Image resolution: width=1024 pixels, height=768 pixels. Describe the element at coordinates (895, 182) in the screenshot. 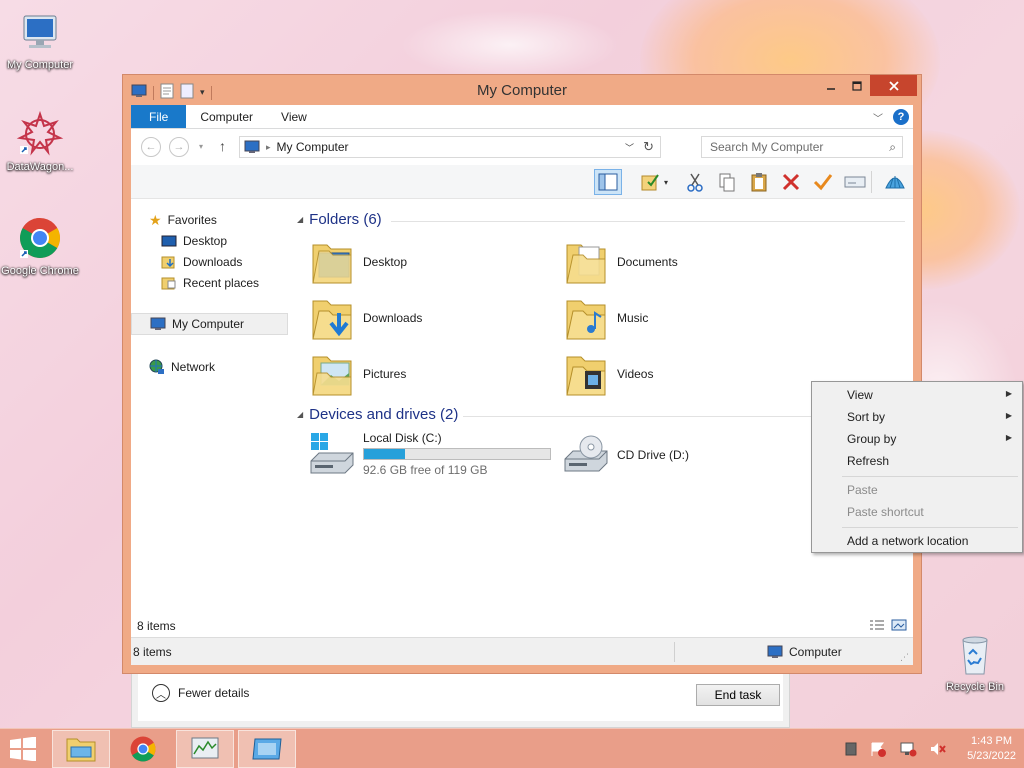

I see `shell-button` at that location.